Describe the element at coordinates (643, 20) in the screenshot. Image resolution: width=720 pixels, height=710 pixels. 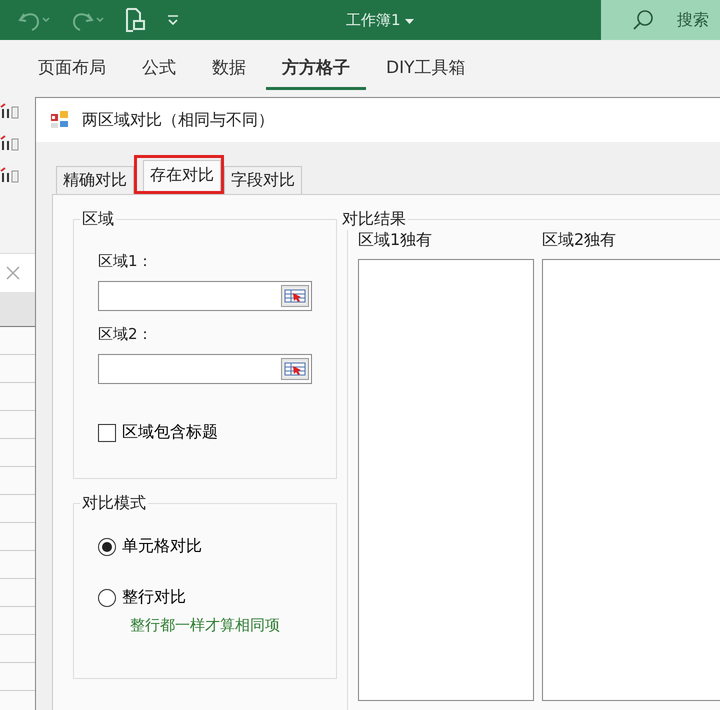
I see `search-icon` at that location.